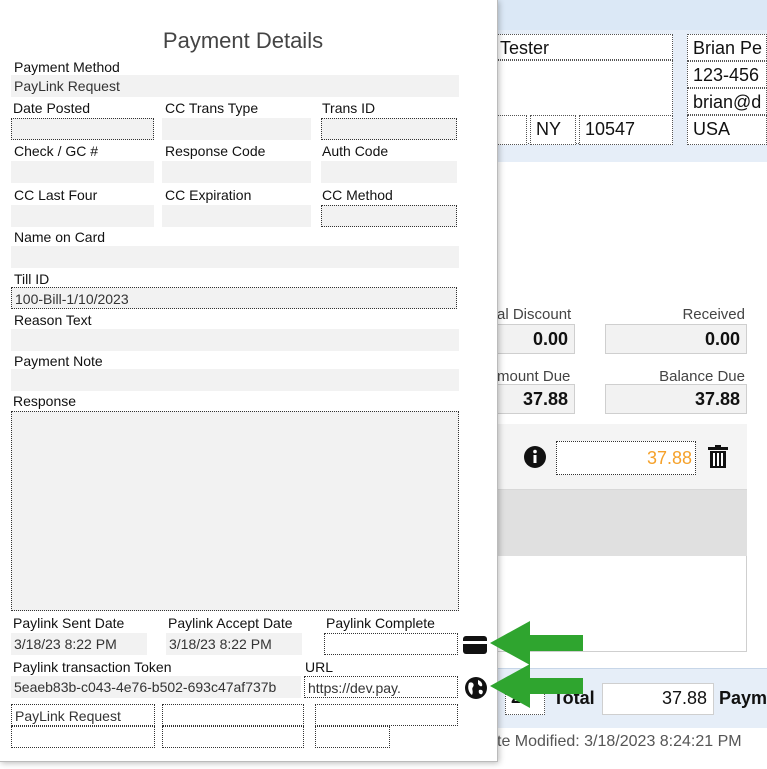 The width and height of the screenshot is (767, 769). Describe the element at coordinates (212, 108) in the screenshot. I see `cc-trans-type-label: CC Trans Type` at that location.